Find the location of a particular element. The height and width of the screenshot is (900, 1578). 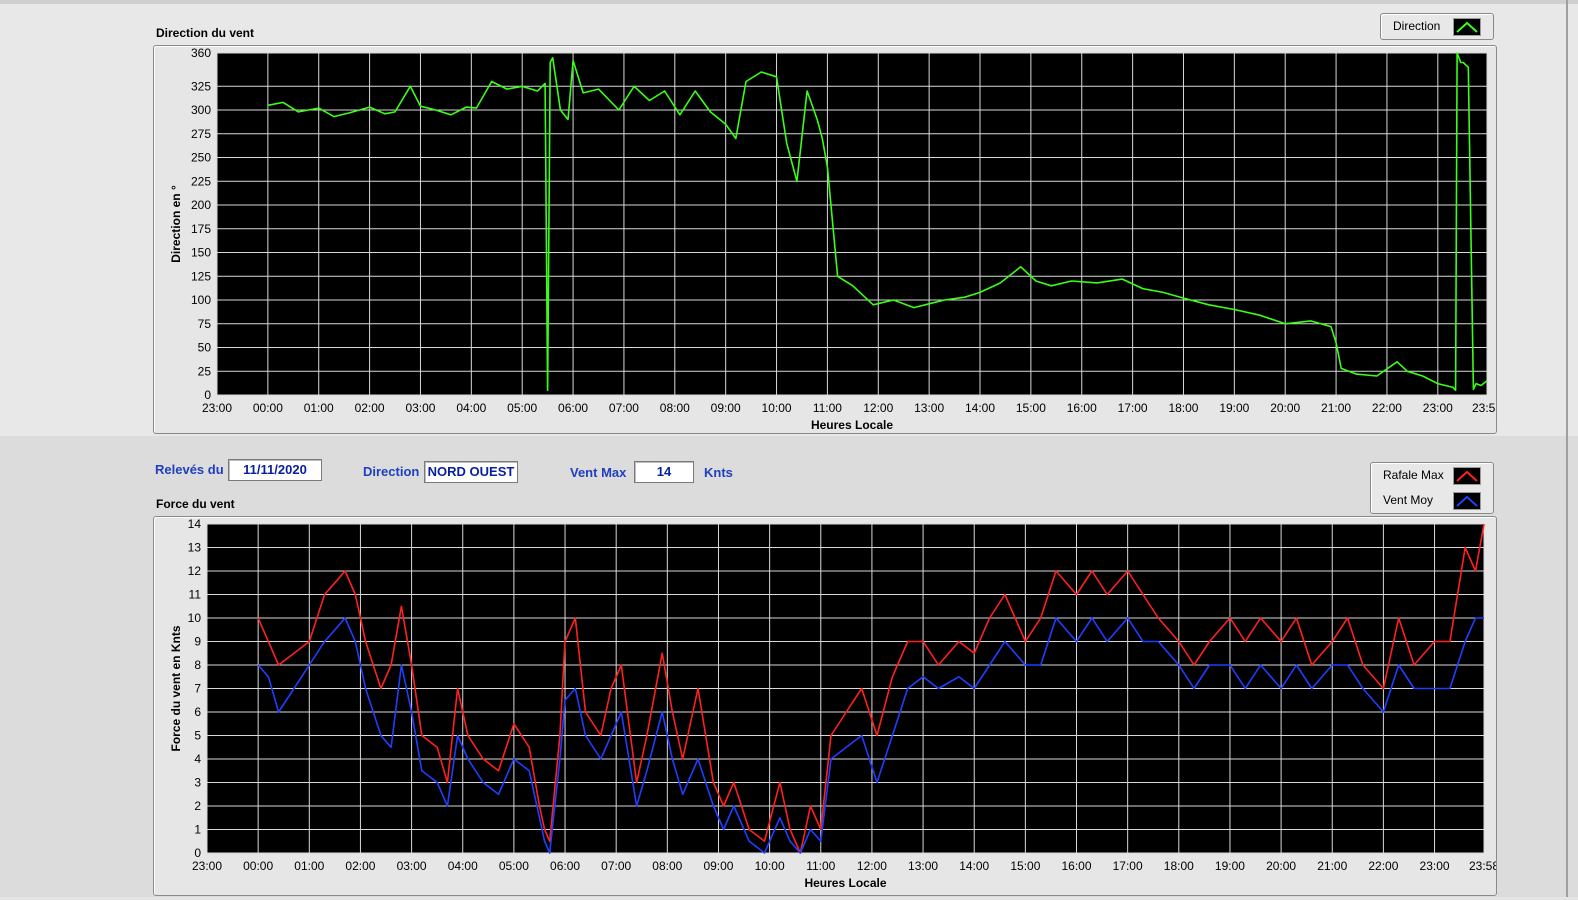

y-tick-label: 125 is located at coordinates (201, 276).